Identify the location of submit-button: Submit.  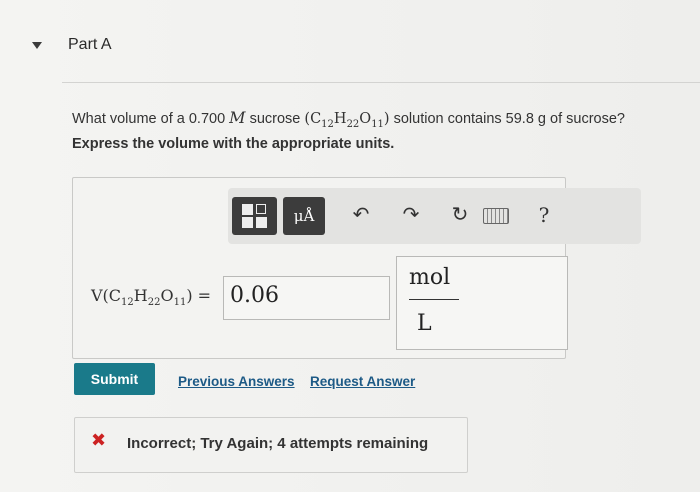
(114, 379).